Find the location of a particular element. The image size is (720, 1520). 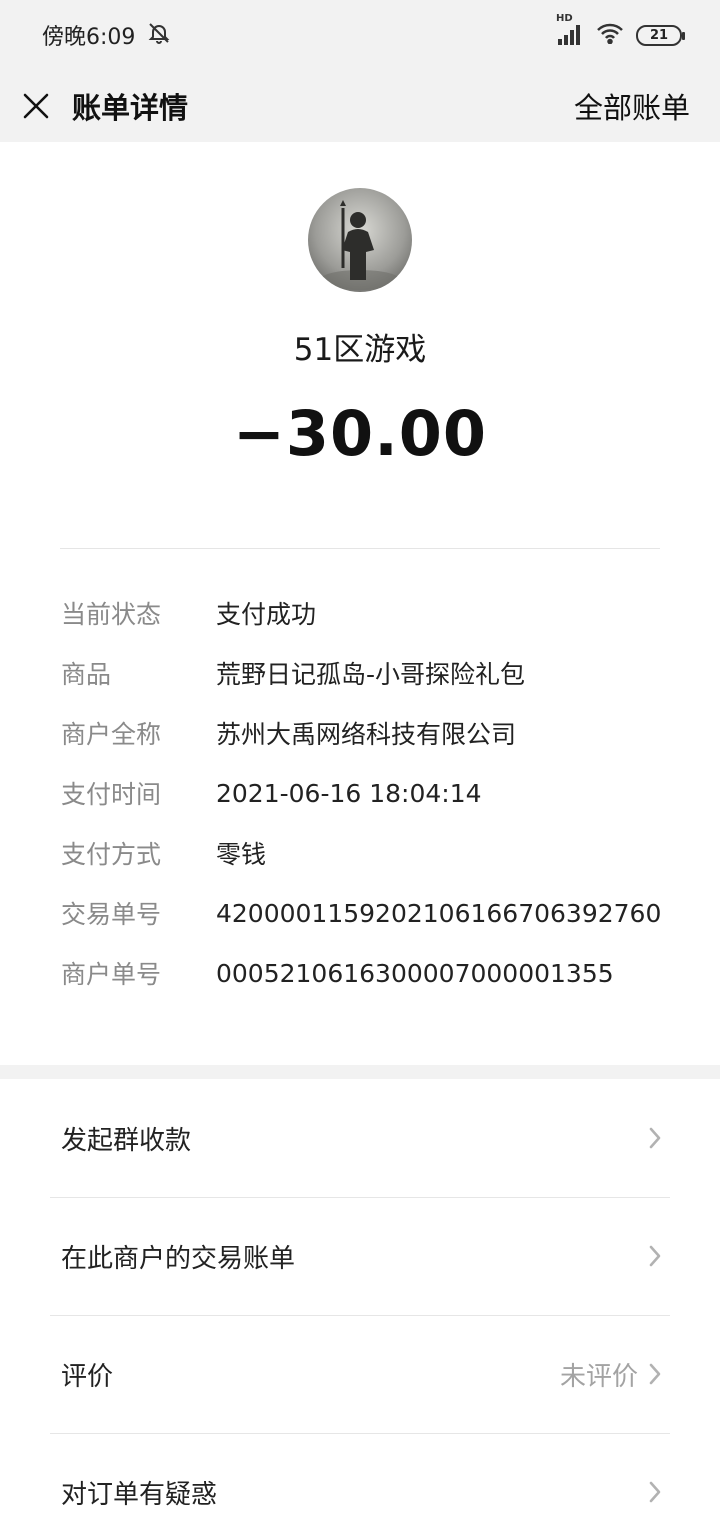

detail-value: 0005210616300007000001355 is located at coordinates (415, 973).